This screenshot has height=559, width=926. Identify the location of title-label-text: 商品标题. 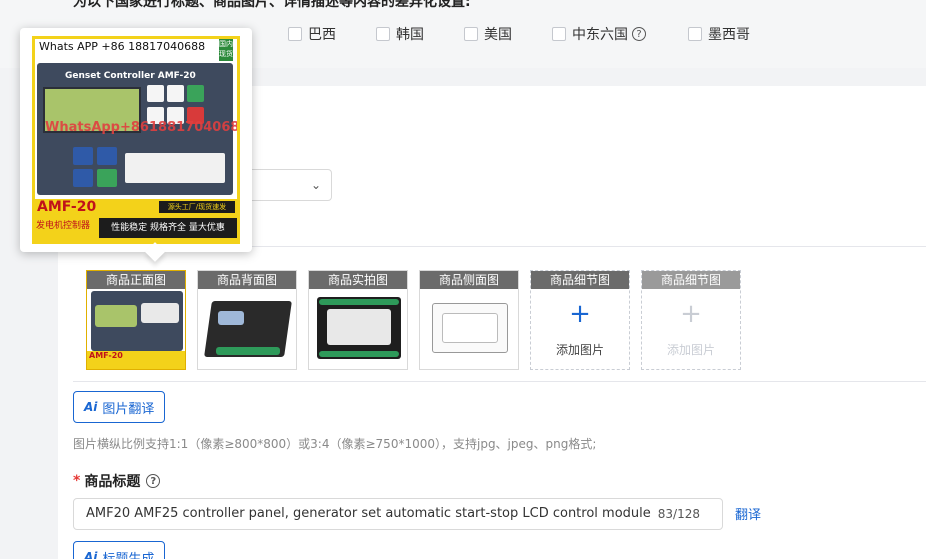
(112, 482).